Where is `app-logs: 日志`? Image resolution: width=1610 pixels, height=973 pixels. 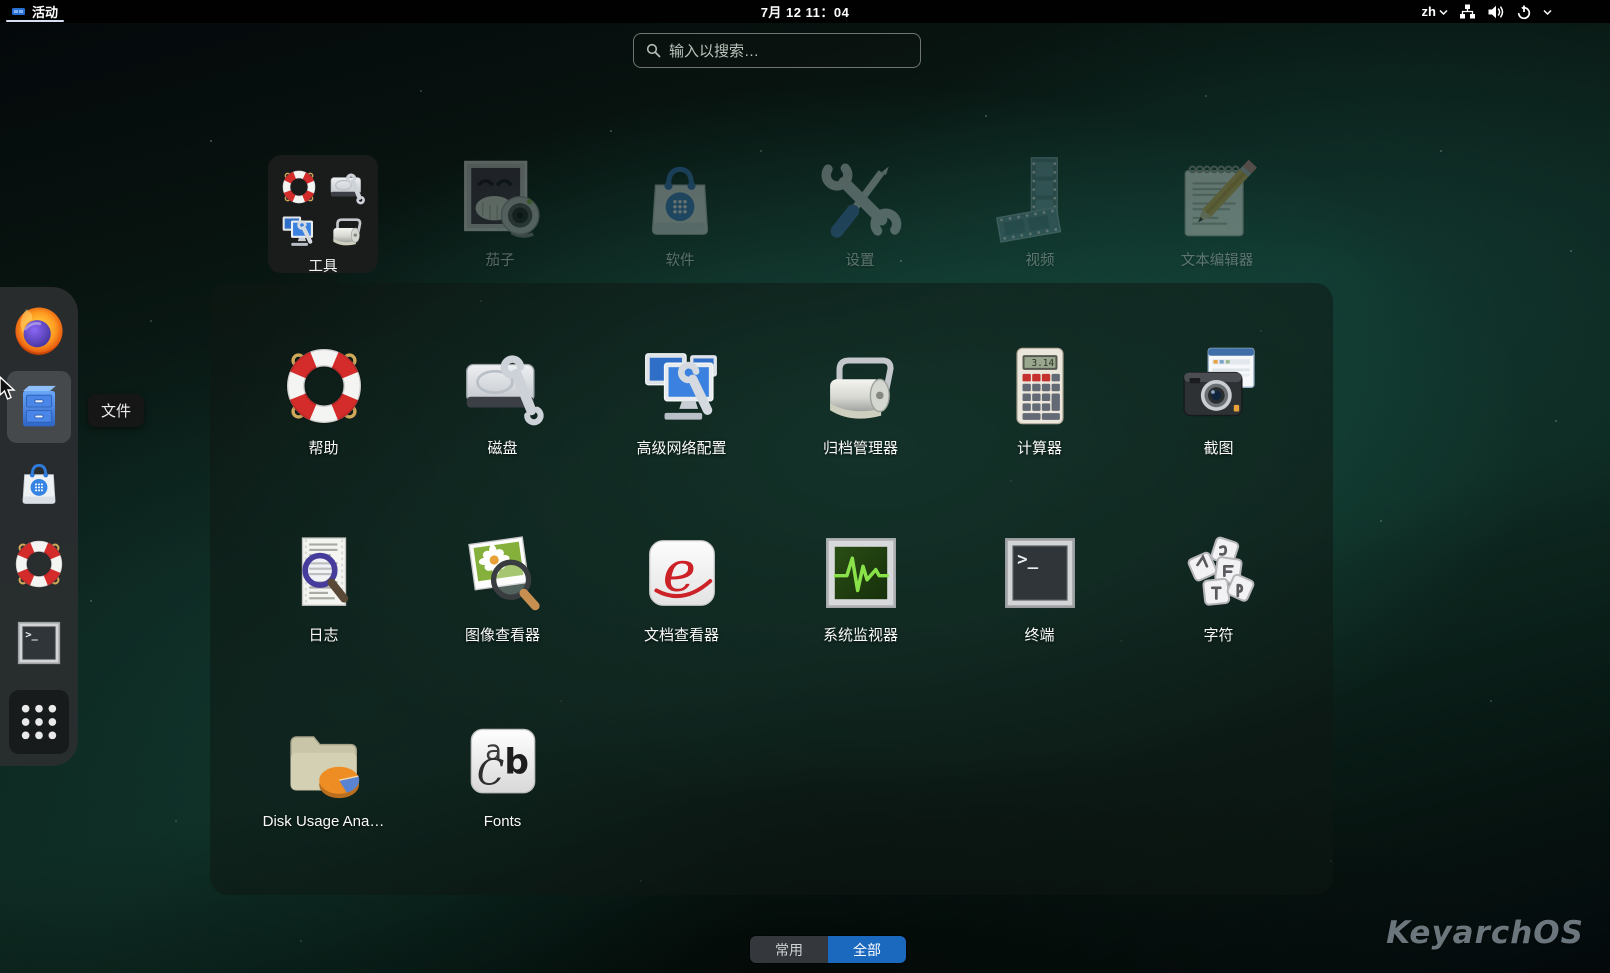
app-logs: 日志 is located at coordinates (323, 587).